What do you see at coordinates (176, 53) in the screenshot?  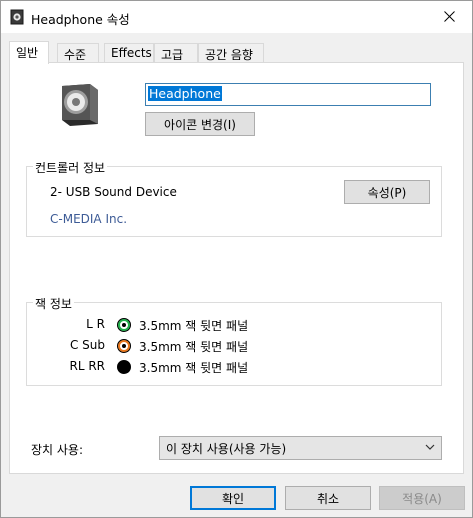 I see `tab-advanced: 고급` at bounding box center [176, 53].